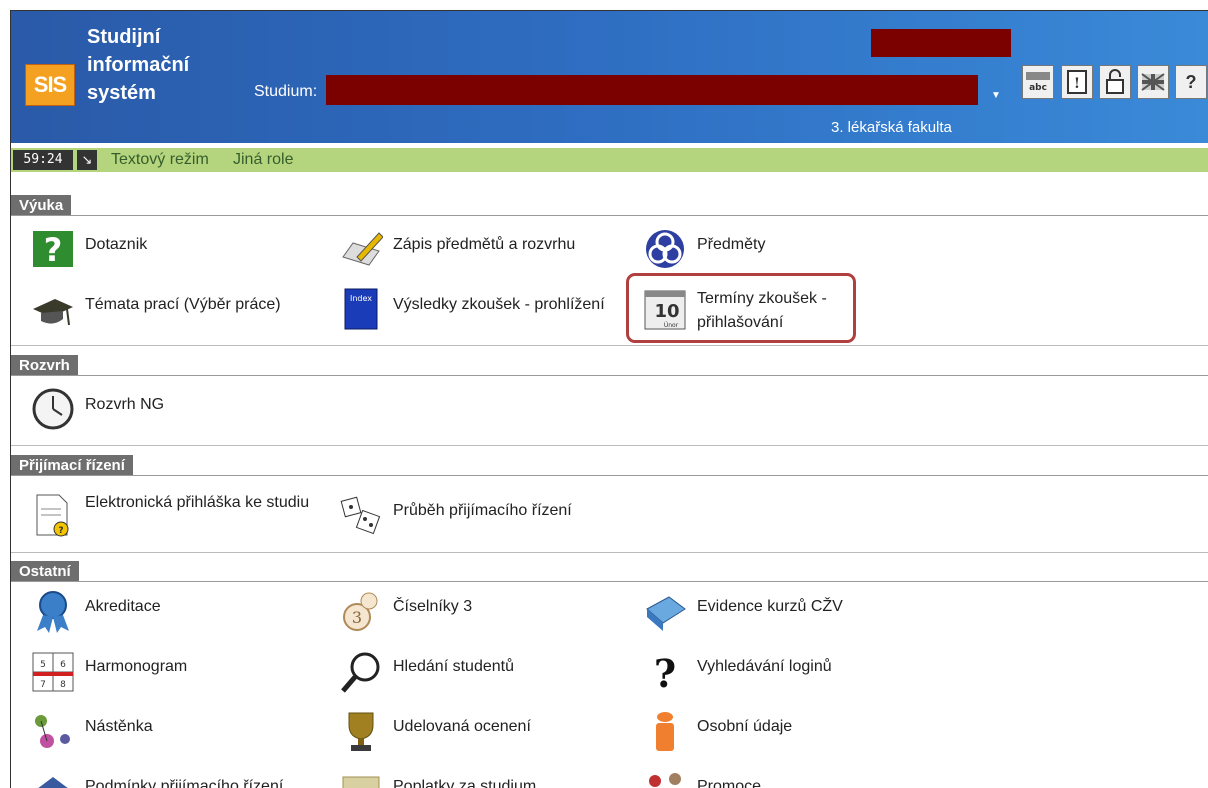 The height and width of the screenshot is (788, 1208). What do you see at coordinates (360, 515) in the screenshot?
I see `dice-icon` at bounding box center [360, 515].